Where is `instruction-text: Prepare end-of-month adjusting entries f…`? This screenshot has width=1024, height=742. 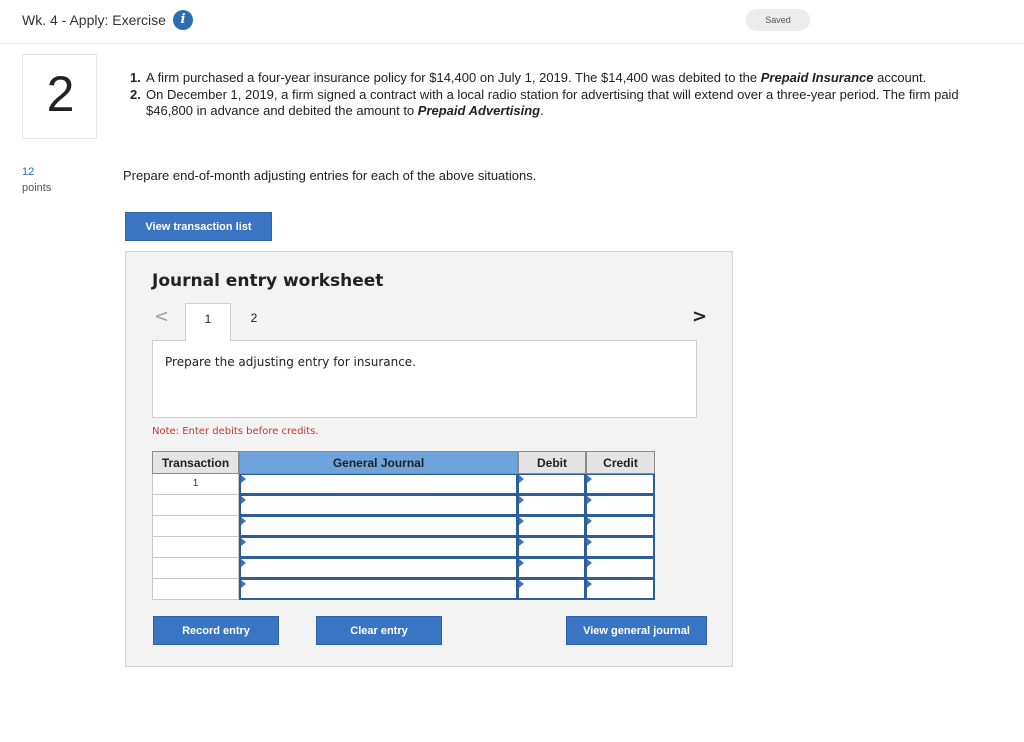 instruction-text: Prepare end-of-month adjusting entries f… is located at coordinates (330, 175).